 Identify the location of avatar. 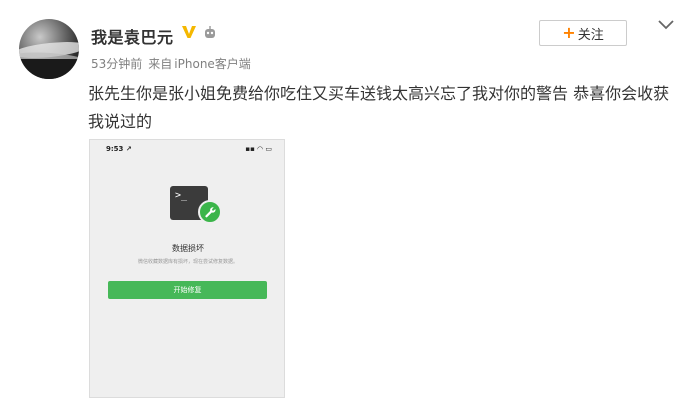
(49, 49).